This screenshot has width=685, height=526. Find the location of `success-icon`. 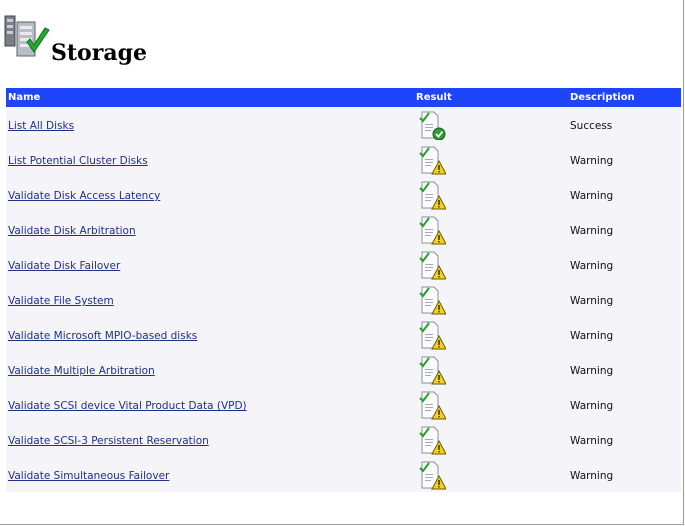

success-icon is located at coordinates (431, 125).